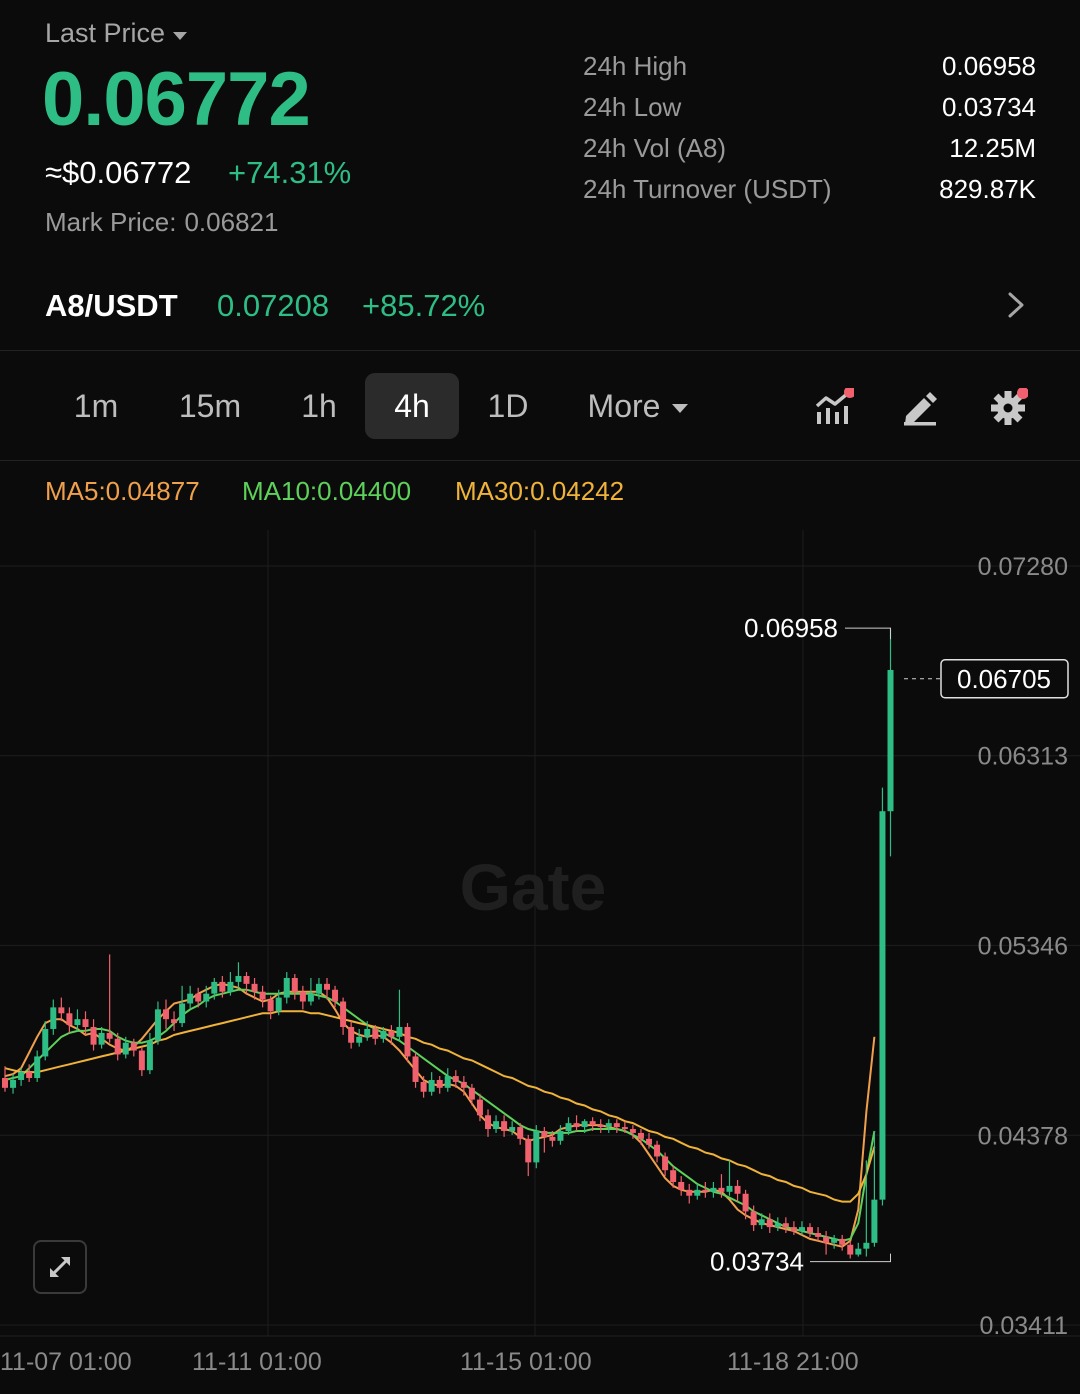 This screenshot has height=1394, width=1080. Describe the element at coordinates (809, 66) in the screenshot. I see `stat-24h-high: 24h High 0.06958` at that location.